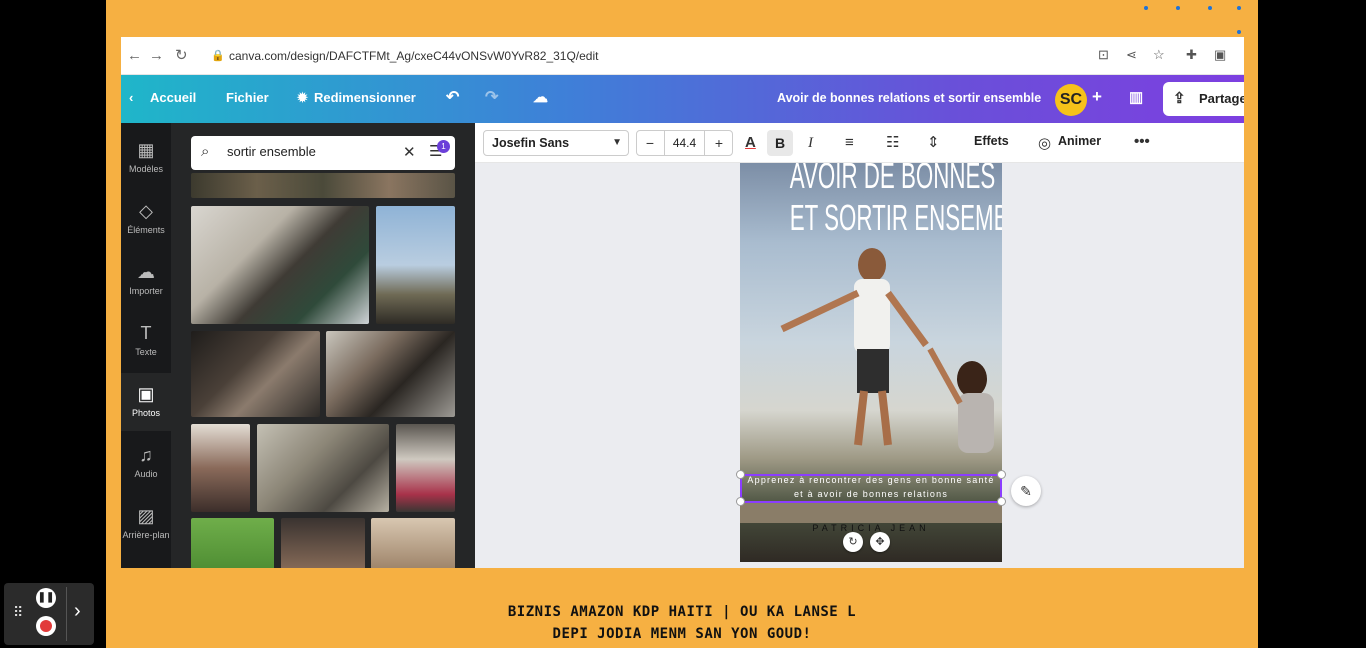 This screenshot has width=1366, height=648. What do you see at coordinates (1179, 98) in the screenshot?
I see `share-upload-icon: ⇪` at bounding box center [1179, 98].